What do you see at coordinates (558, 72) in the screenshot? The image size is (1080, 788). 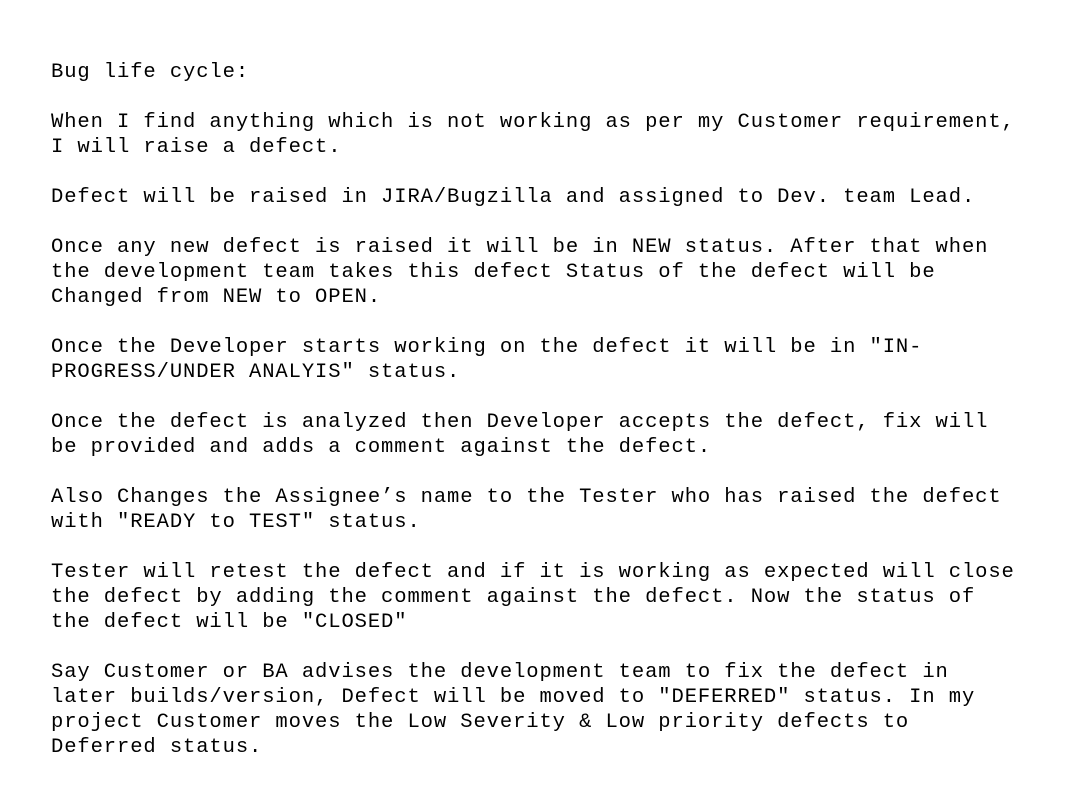 I see `document-title-block: Bug life cycle:` at bounding box center [558, 72].